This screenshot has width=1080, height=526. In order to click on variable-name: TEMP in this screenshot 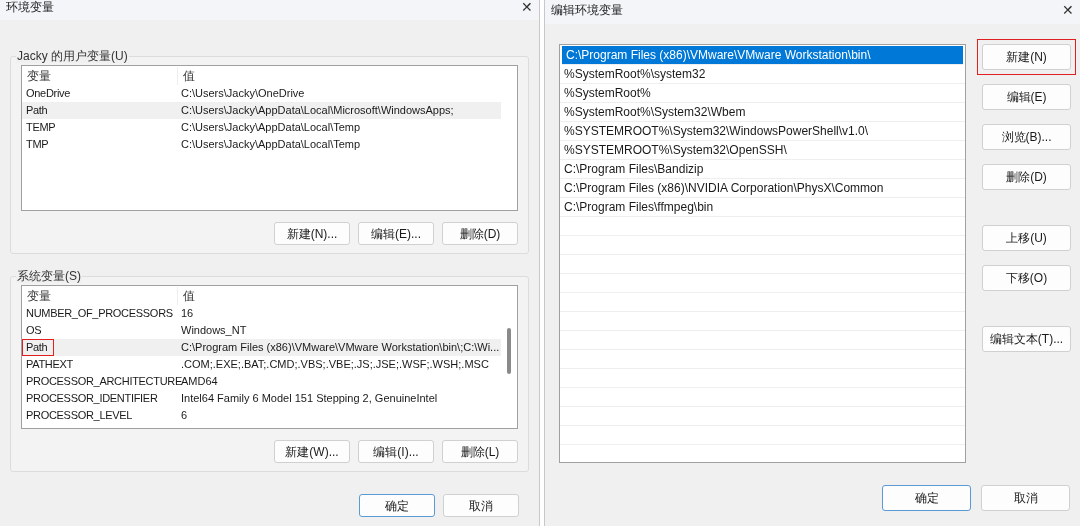, I will do `click(41, 127)`.